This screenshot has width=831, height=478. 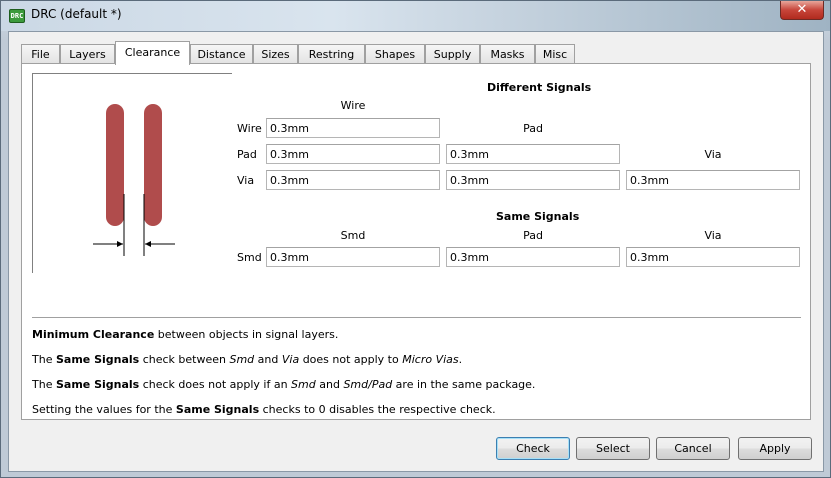 What do you see at coordinates (533, 235) in the screenshot?
I see `col-label-same-pad: Pad` at bounding box center [533, 235].